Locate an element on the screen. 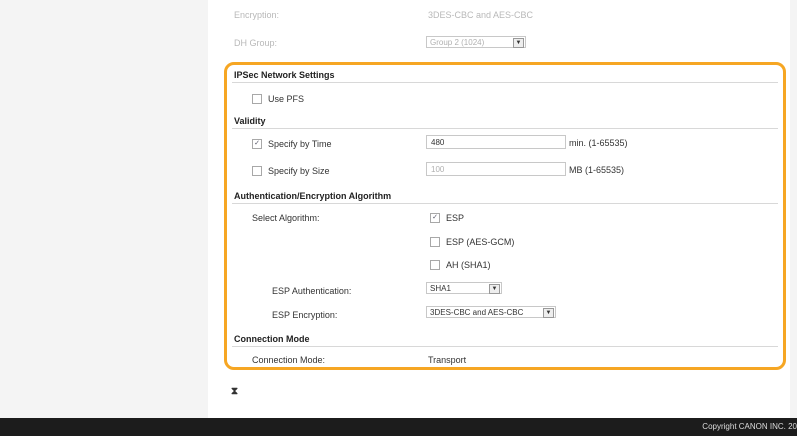 Image resolution: width=797 pixels, height=436 pixels. esp-authentication-label: ESP Authentication: is located at coordinates (312, 291).